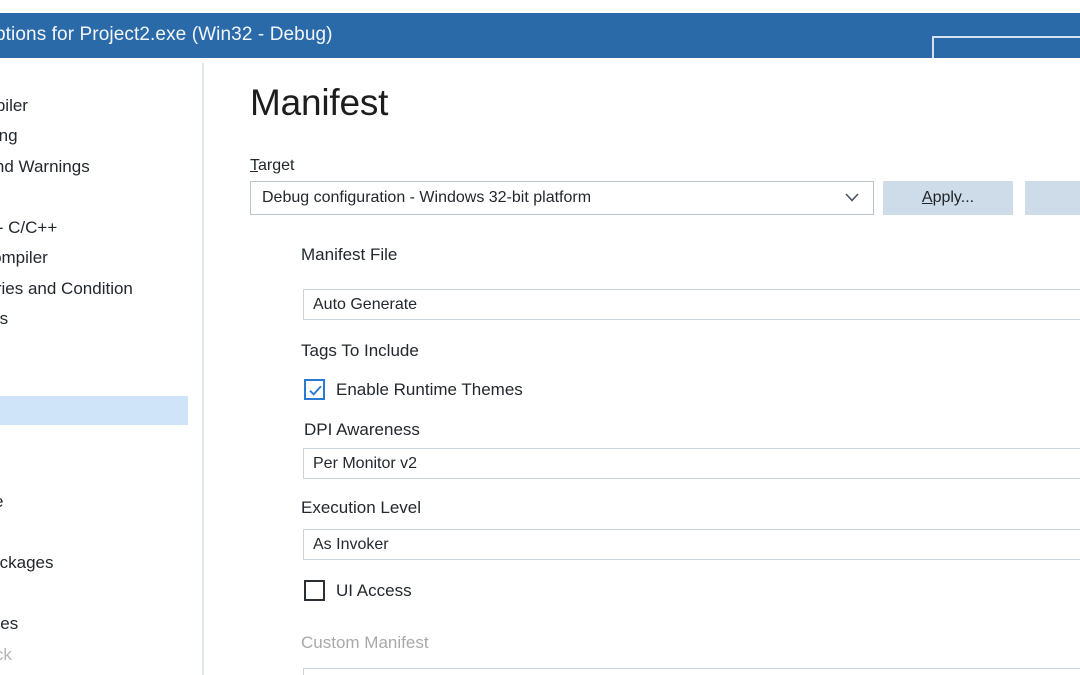 This screenshot has width=1080, height=675. I want to click on sidebar-item-4: Linking, so click(94, 196).